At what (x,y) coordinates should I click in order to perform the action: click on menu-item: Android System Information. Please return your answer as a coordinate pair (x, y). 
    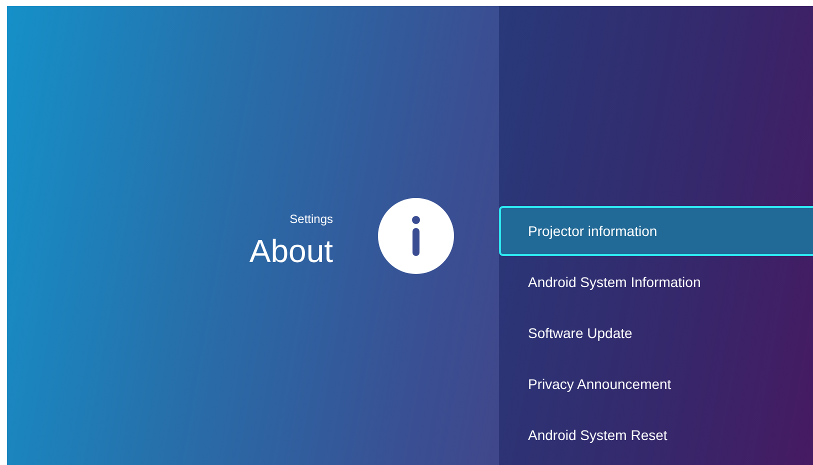
    Looking at the image, I should click on (656, 282).